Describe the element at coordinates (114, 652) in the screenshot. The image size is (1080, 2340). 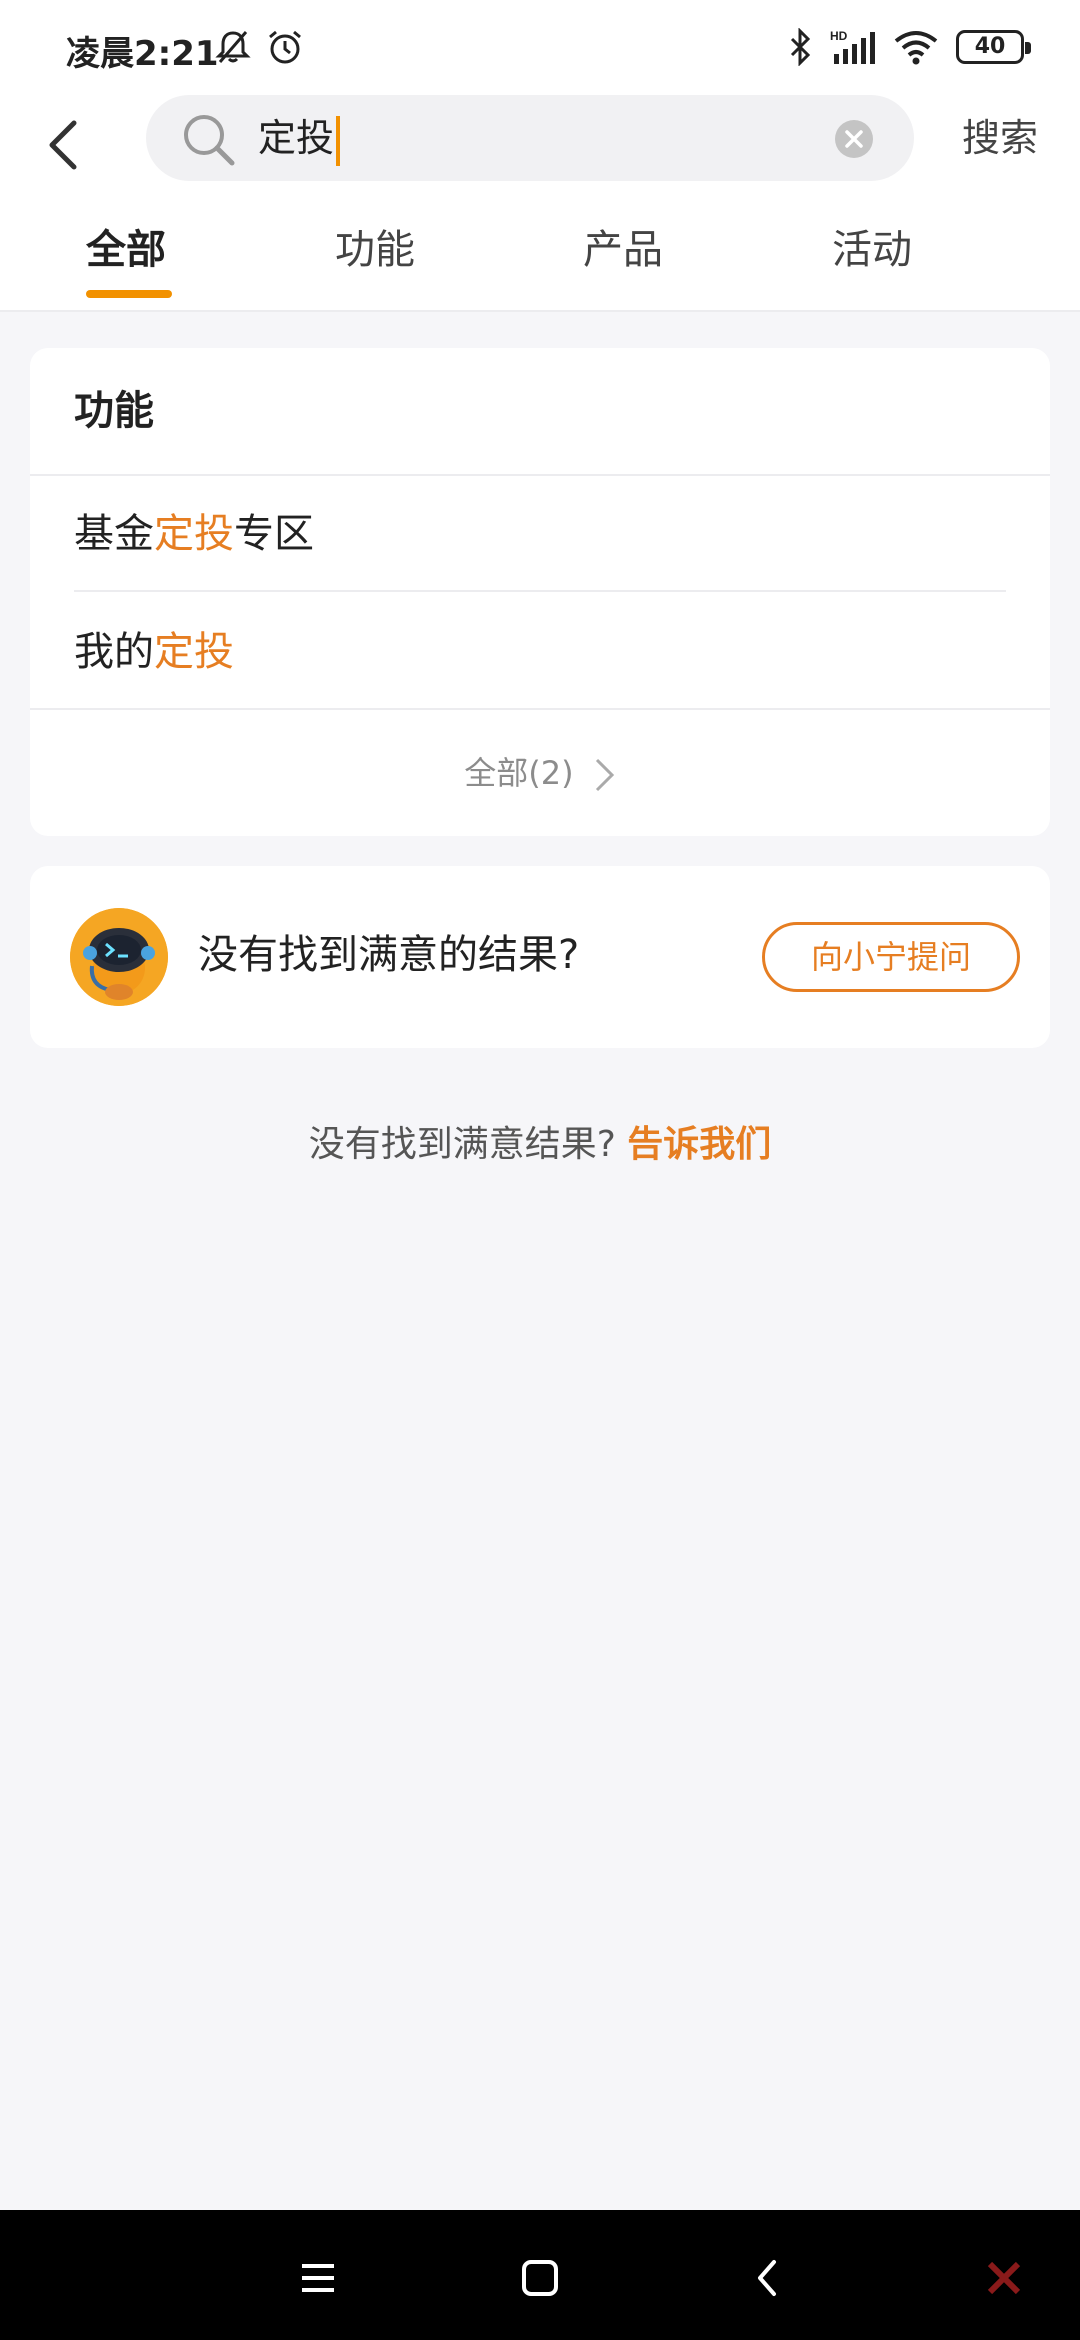
I see `result-text-prefix: 我的` at that location.